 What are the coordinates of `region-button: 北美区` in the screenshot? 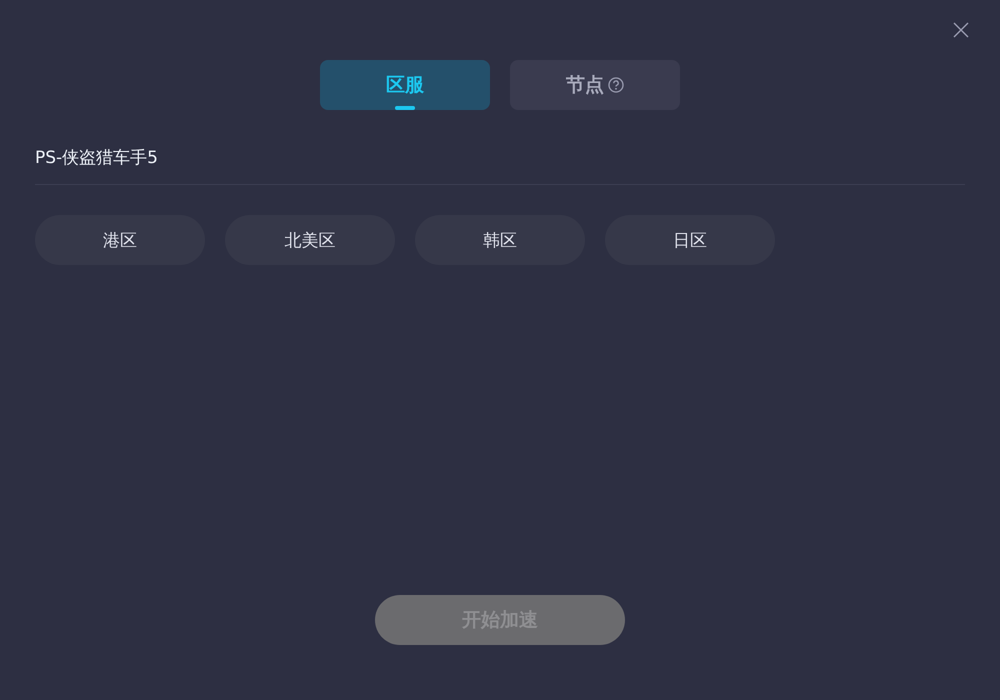 It's located at (310, 240).